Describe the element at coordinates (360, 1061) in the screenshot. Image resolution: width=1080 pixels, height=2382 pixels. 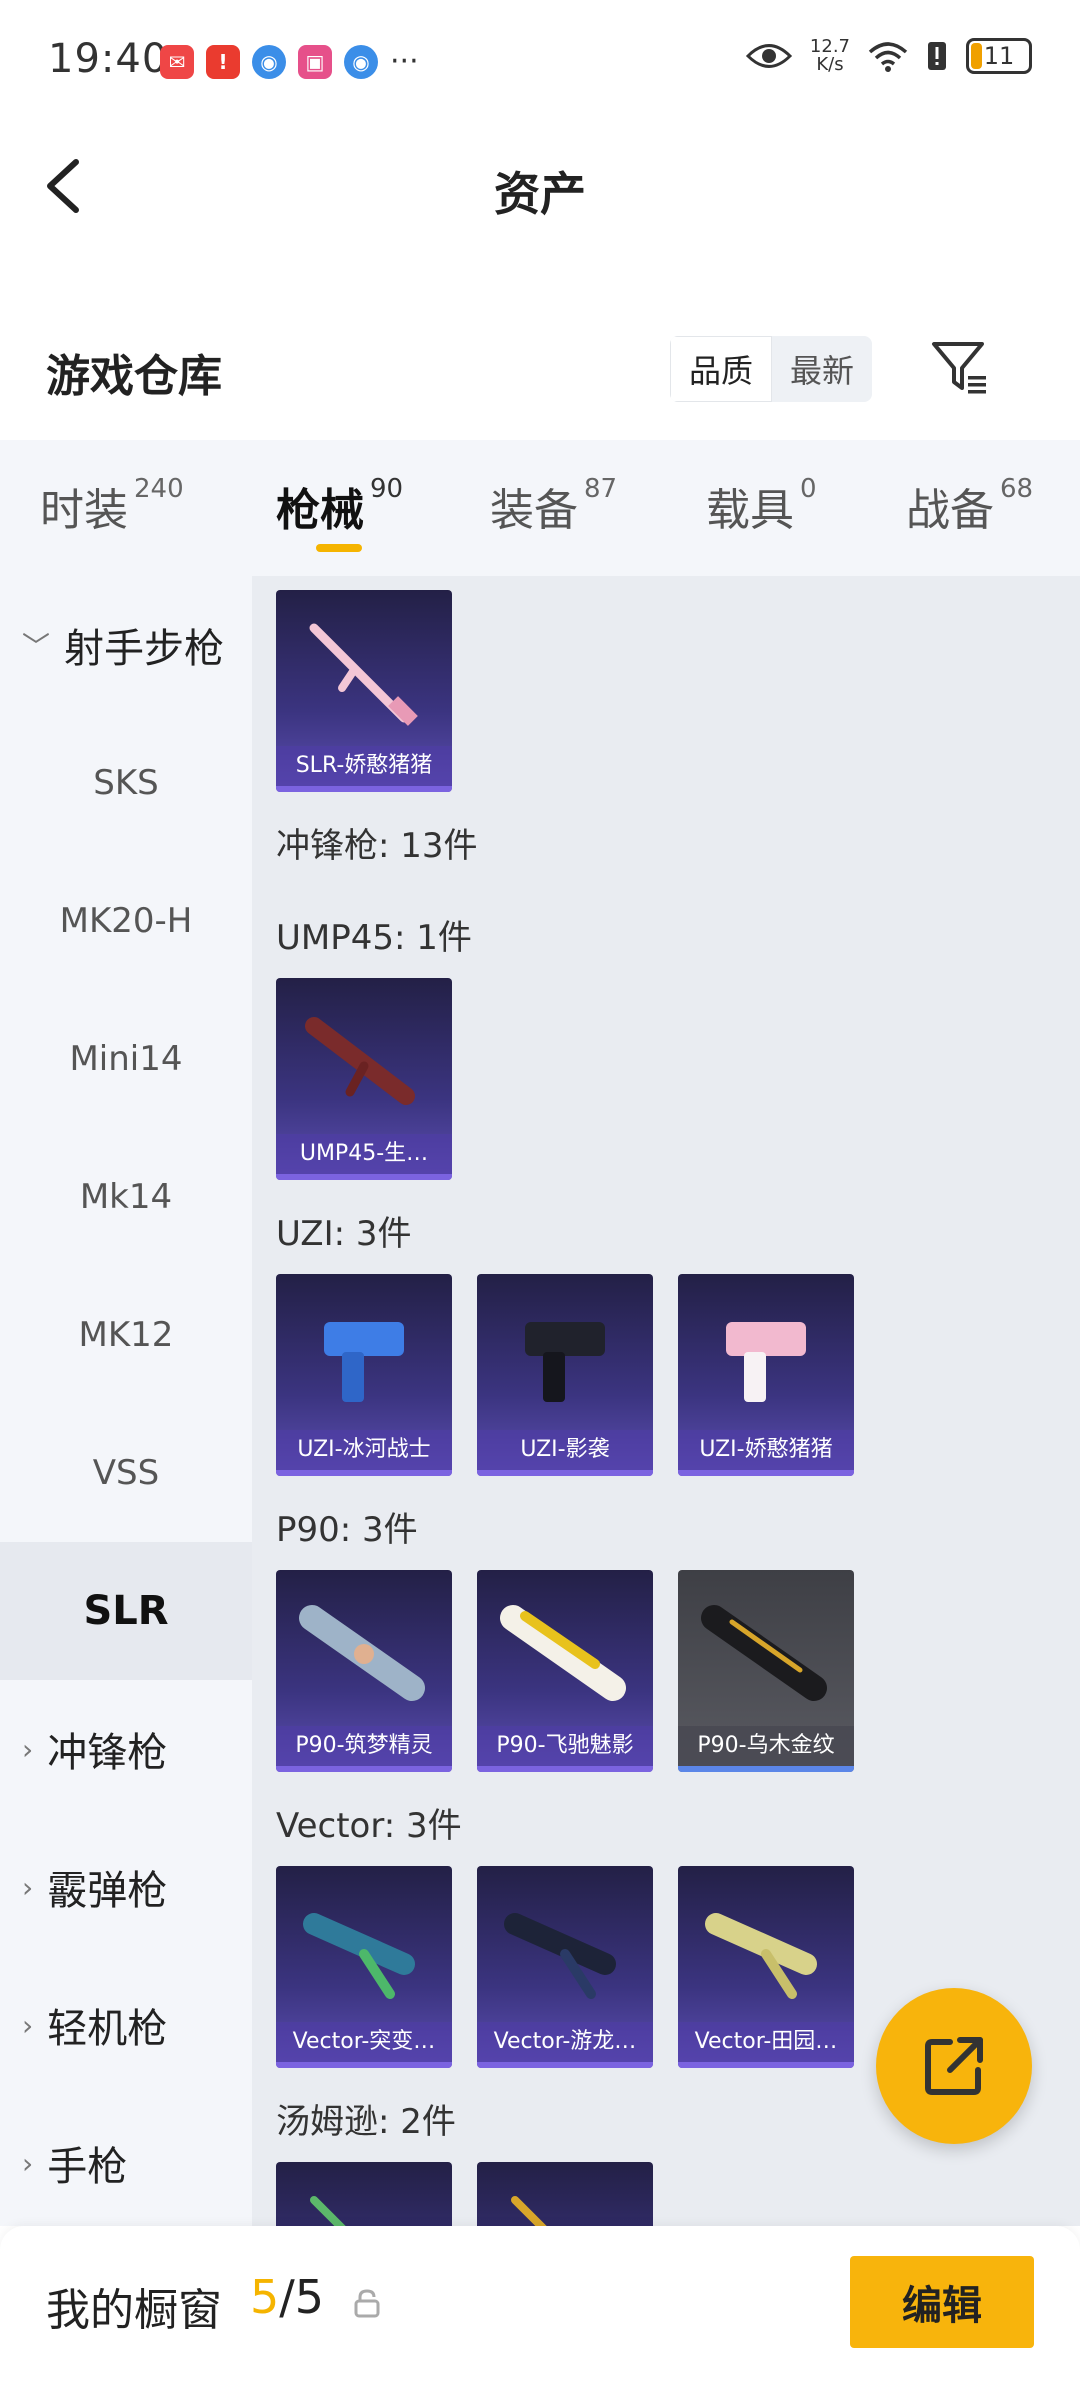
I see `smg-icon` at that location.